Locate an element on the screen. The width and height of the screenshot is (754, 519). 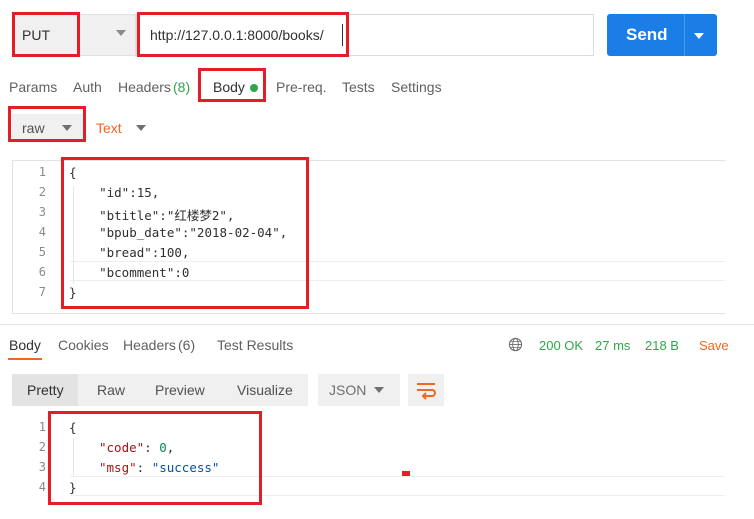
tab-headers: Headers is located at coordinates (144, 87).